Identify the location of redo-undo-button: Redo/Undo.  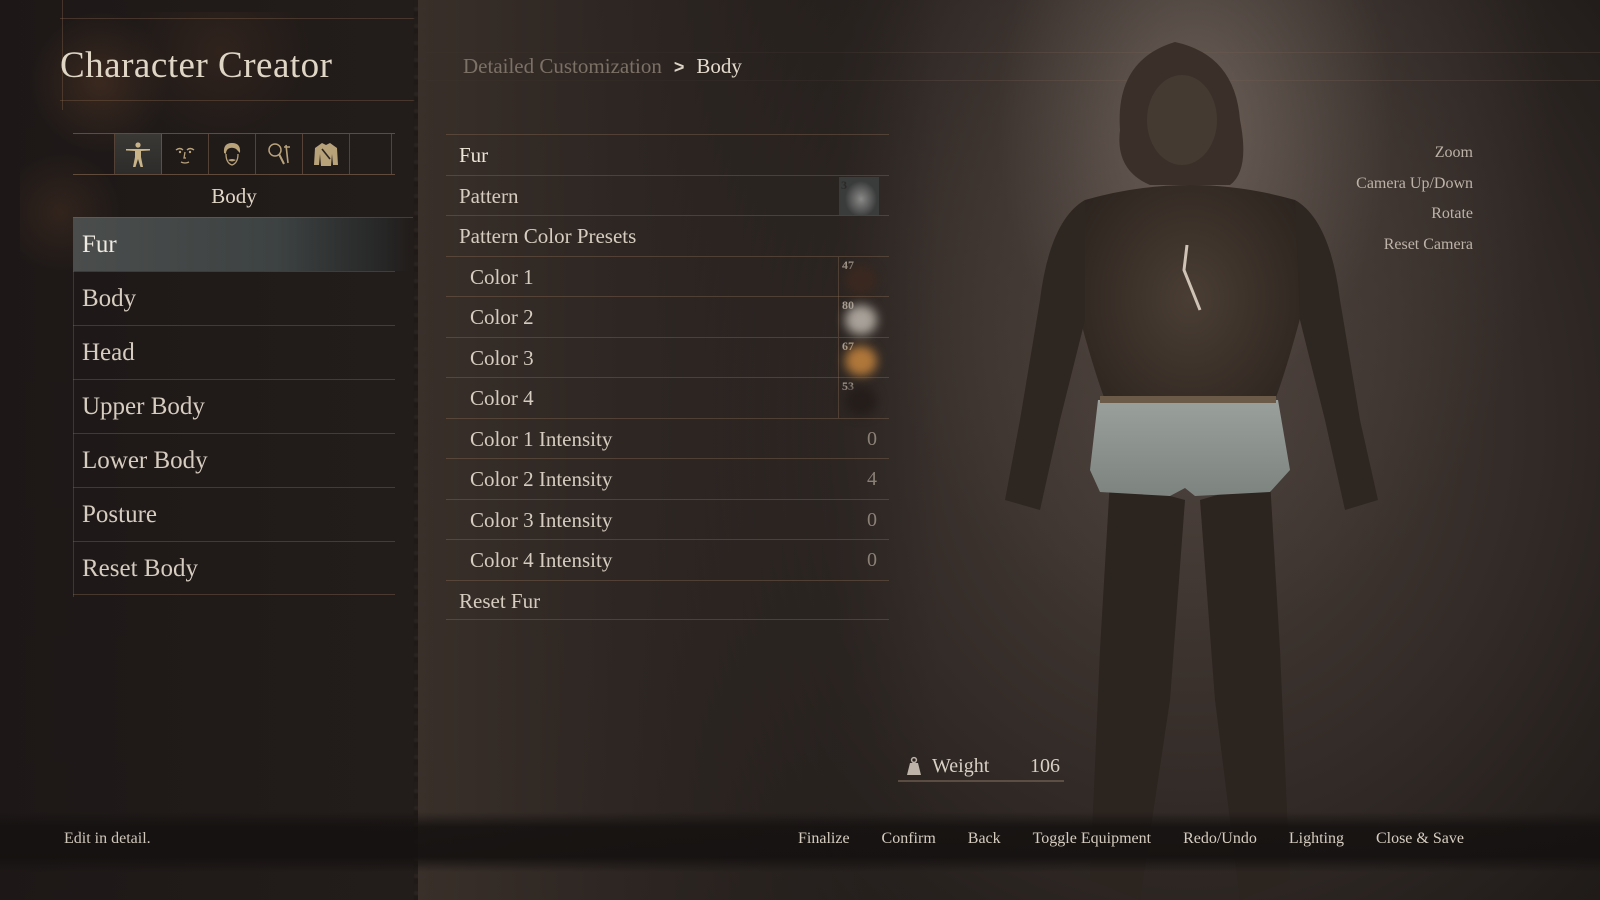
(1220, 839).